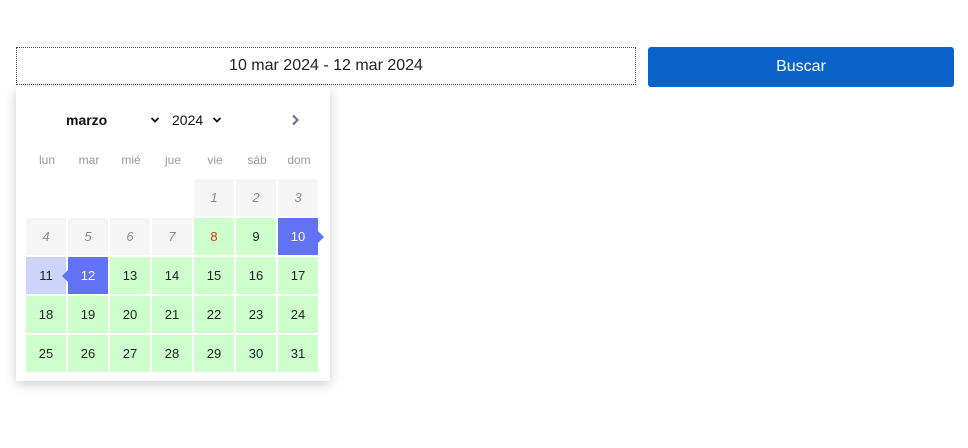 This screenshot has height=448, width=968. Describe the element at coordinates (85, 275) in the screenshot. I see `day-cell-12: 12` at that location.